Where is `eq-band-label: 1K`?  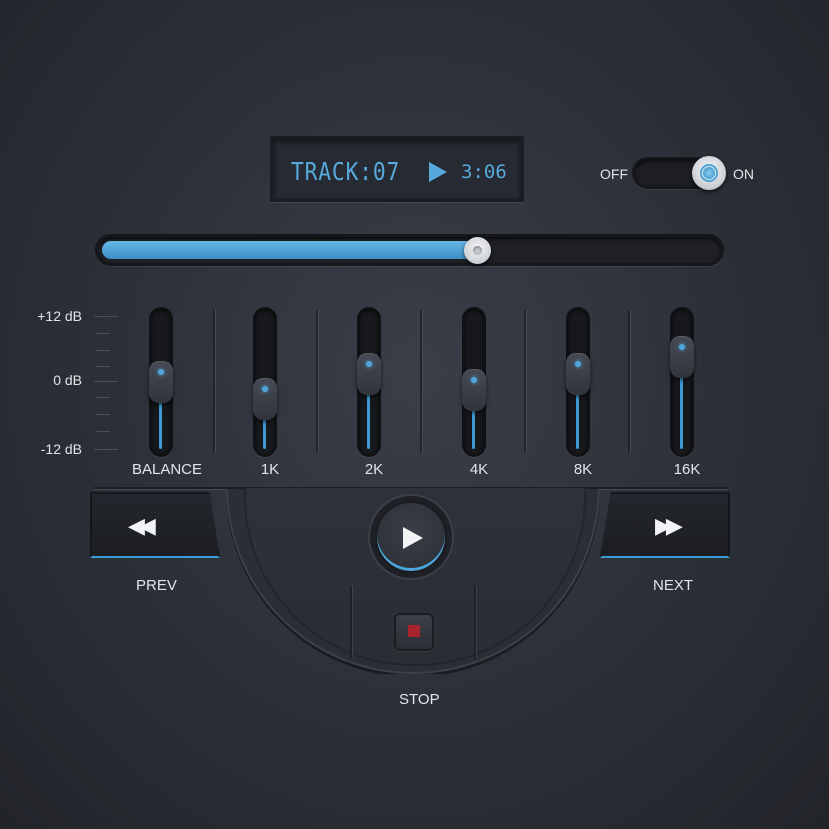
eq-band-label: 1K is located at coordinates (270, 469).